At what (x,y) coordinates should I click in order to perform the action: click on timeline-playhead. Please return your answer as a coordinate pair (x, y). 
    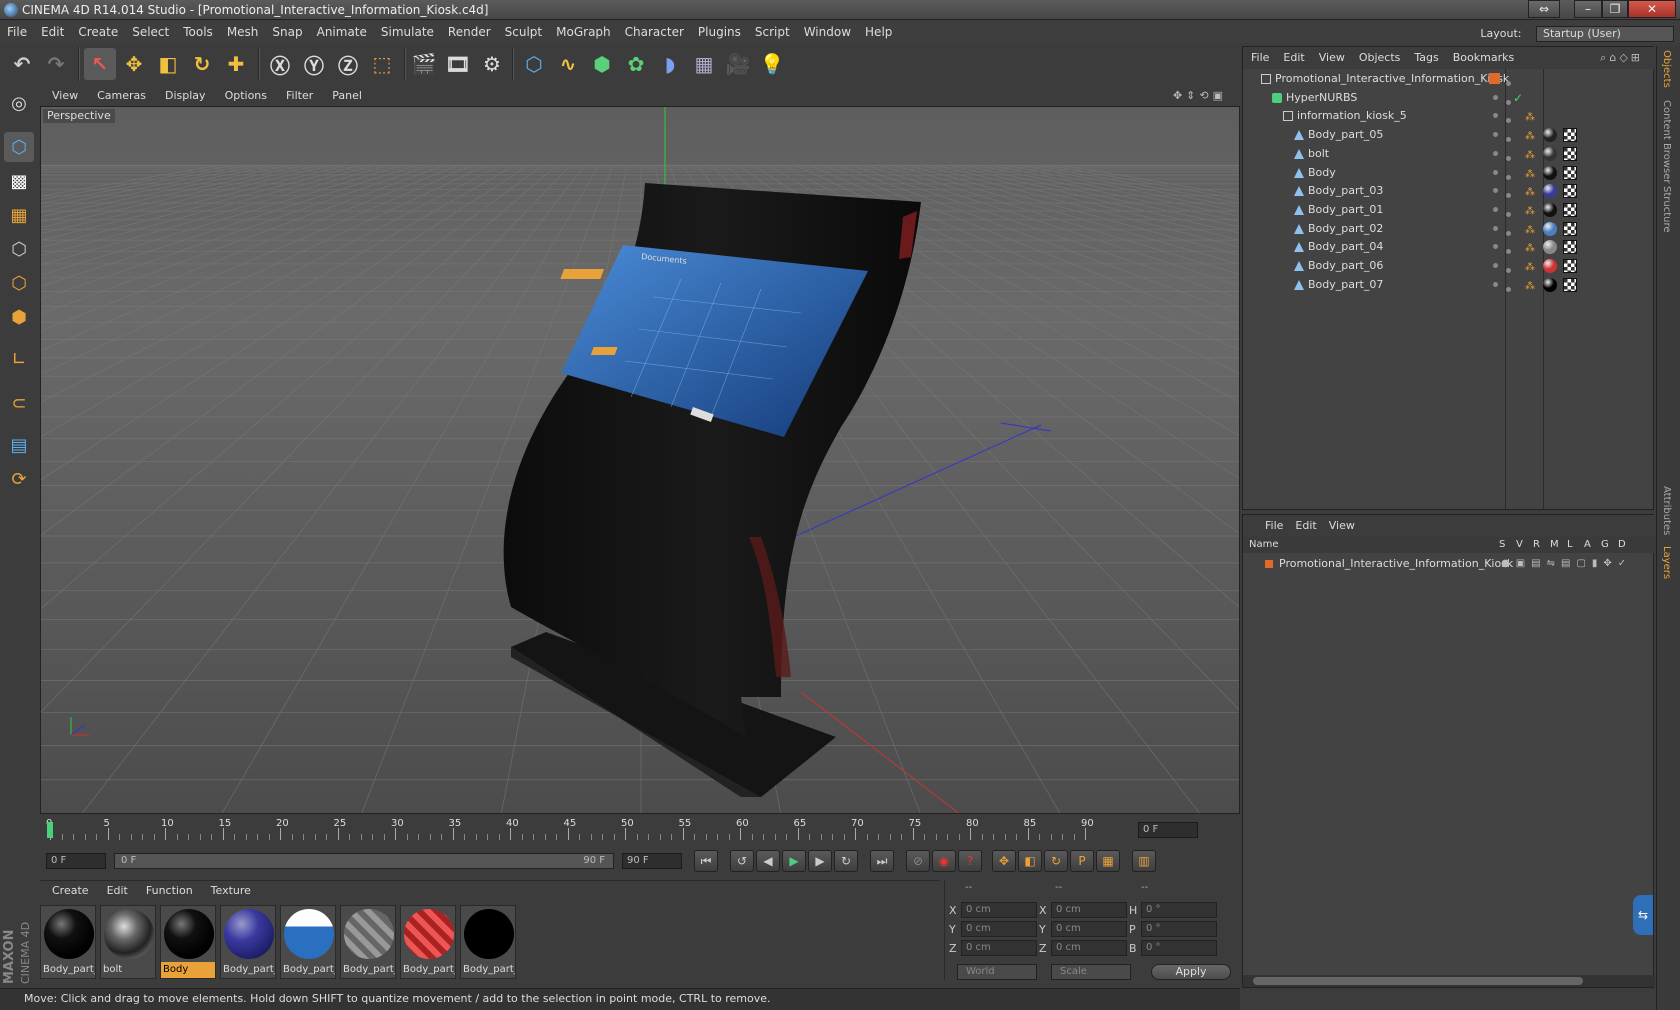
    Looking at the image, I should click on (50, 830).